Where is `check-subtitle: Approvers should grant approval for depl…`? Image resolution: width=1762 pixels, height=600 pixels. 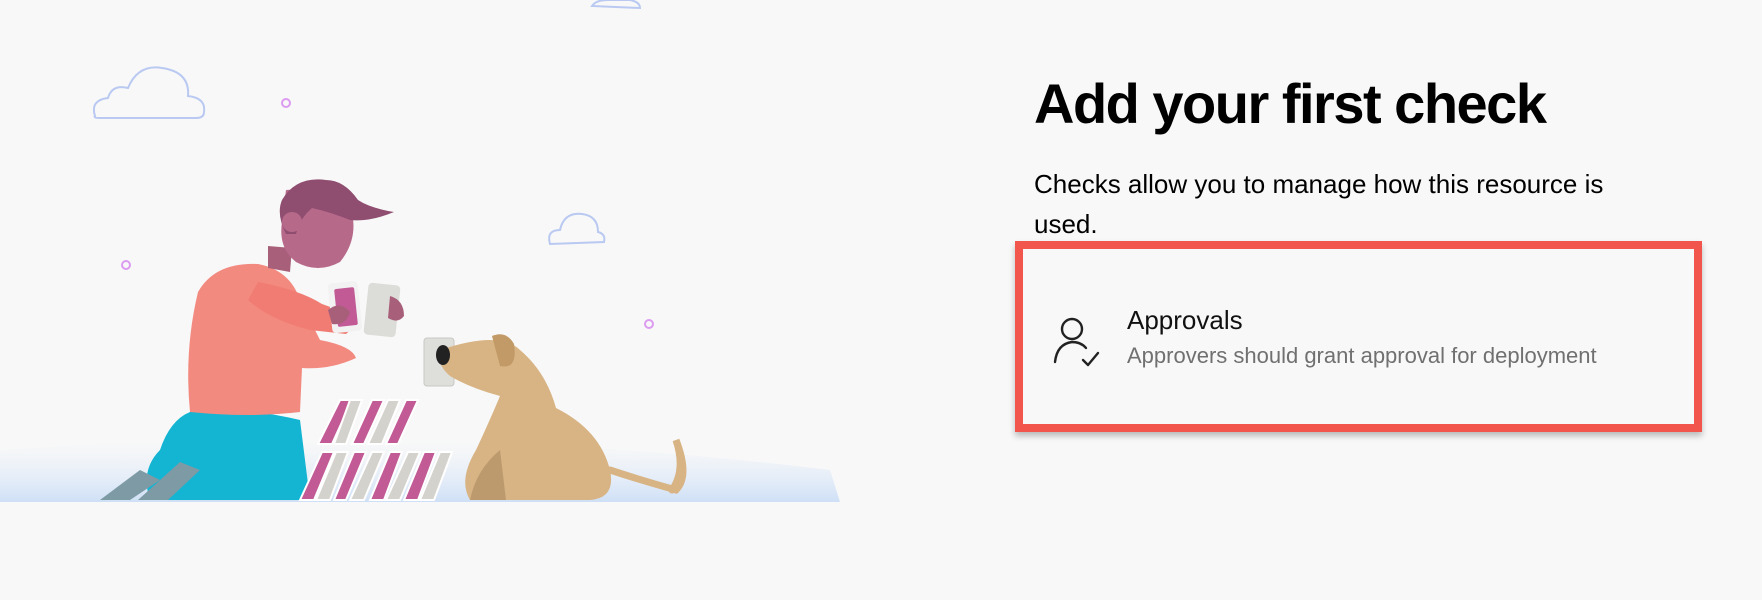
check-subtitle: Approvers should grant approval for depl… is located at coordinates (1362, 355).